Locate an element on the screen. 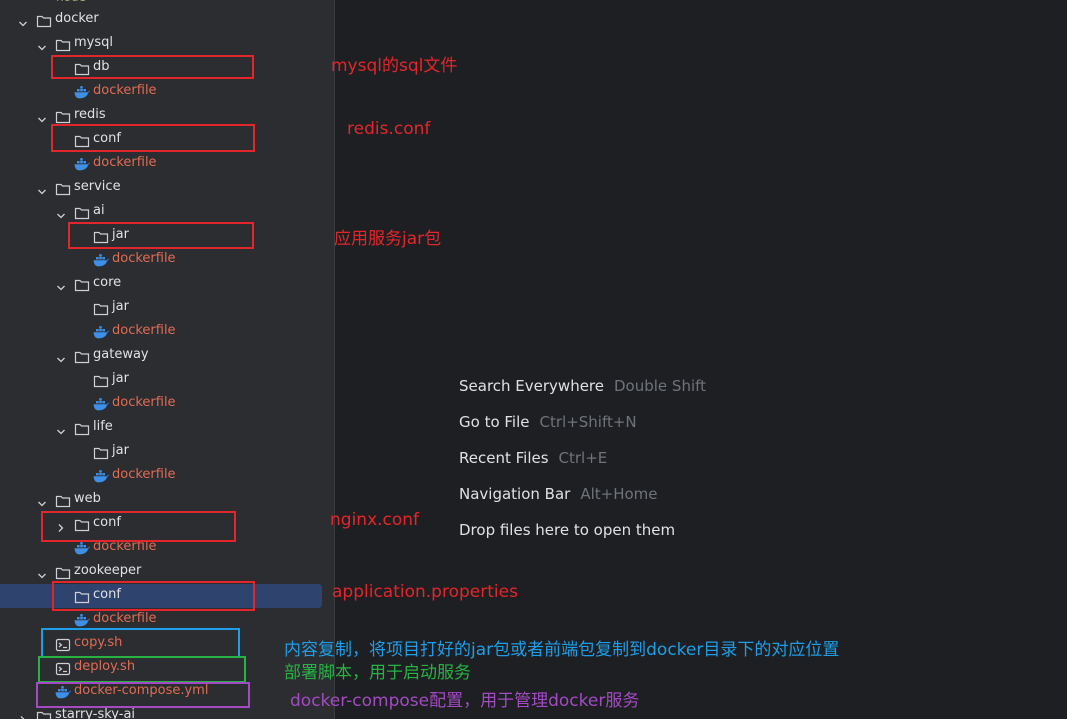 This screenshot has height=719, width=1067. tree-row-label: zookeeper is located at coordinates (108, 570).